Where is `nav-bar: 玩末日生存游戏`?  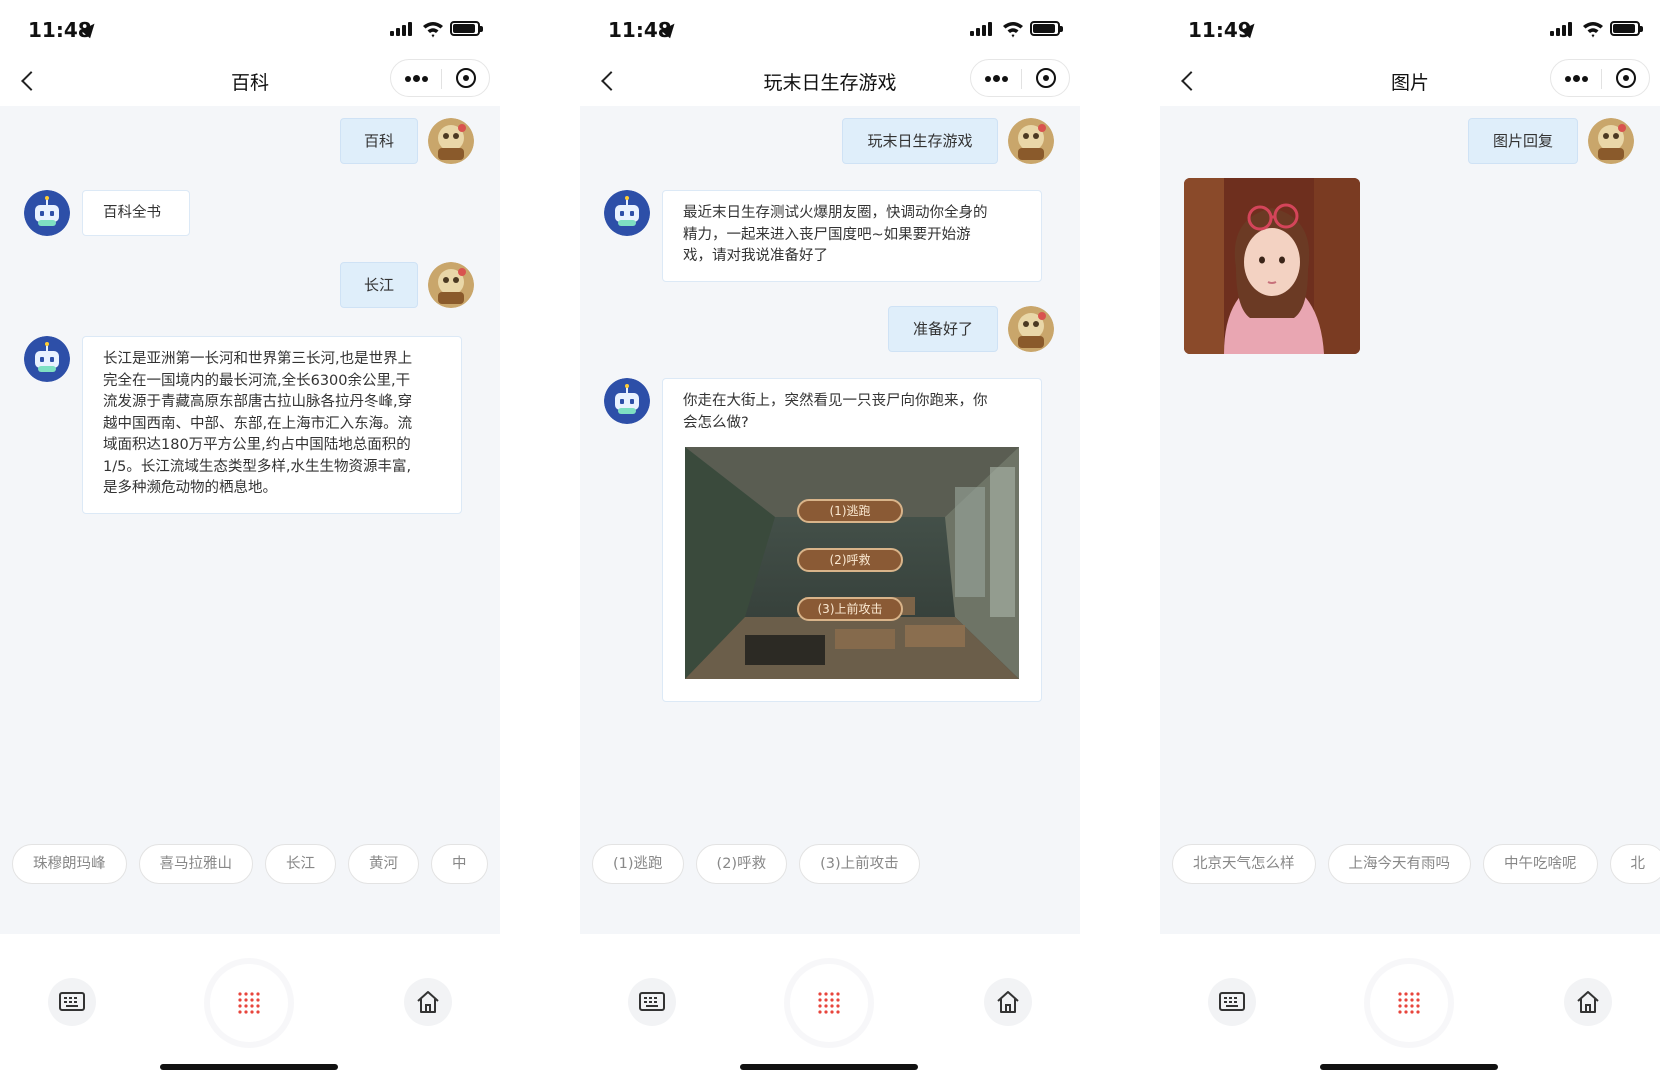 nav-bar: 玩末日生存游戏 is located at coordinates (830, 81).